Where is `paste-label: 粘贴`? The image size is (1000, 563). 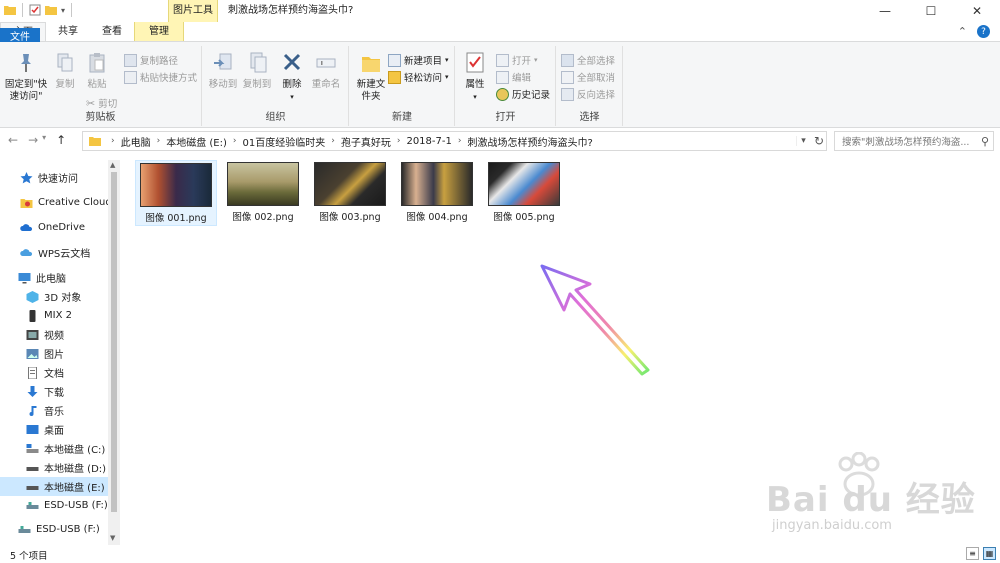 paste-label: 粘贴 is located at coordinates (97, 84).